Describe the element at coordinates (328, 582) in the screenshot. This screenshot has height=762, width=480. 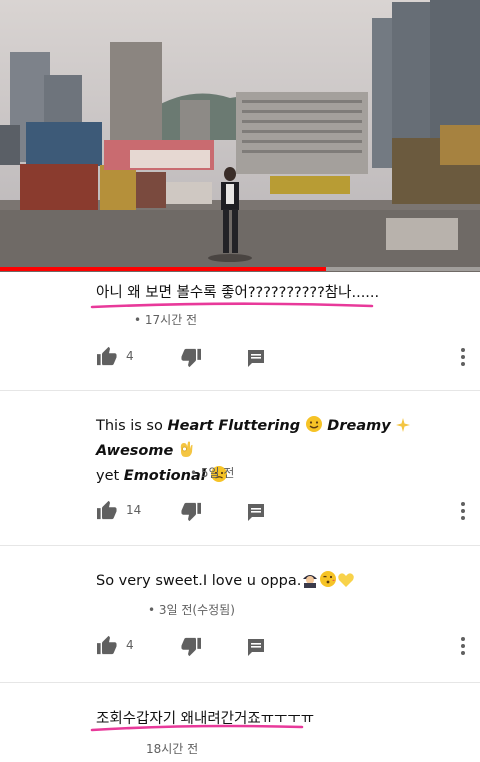
I see `kissing-face-emoji` at that location.